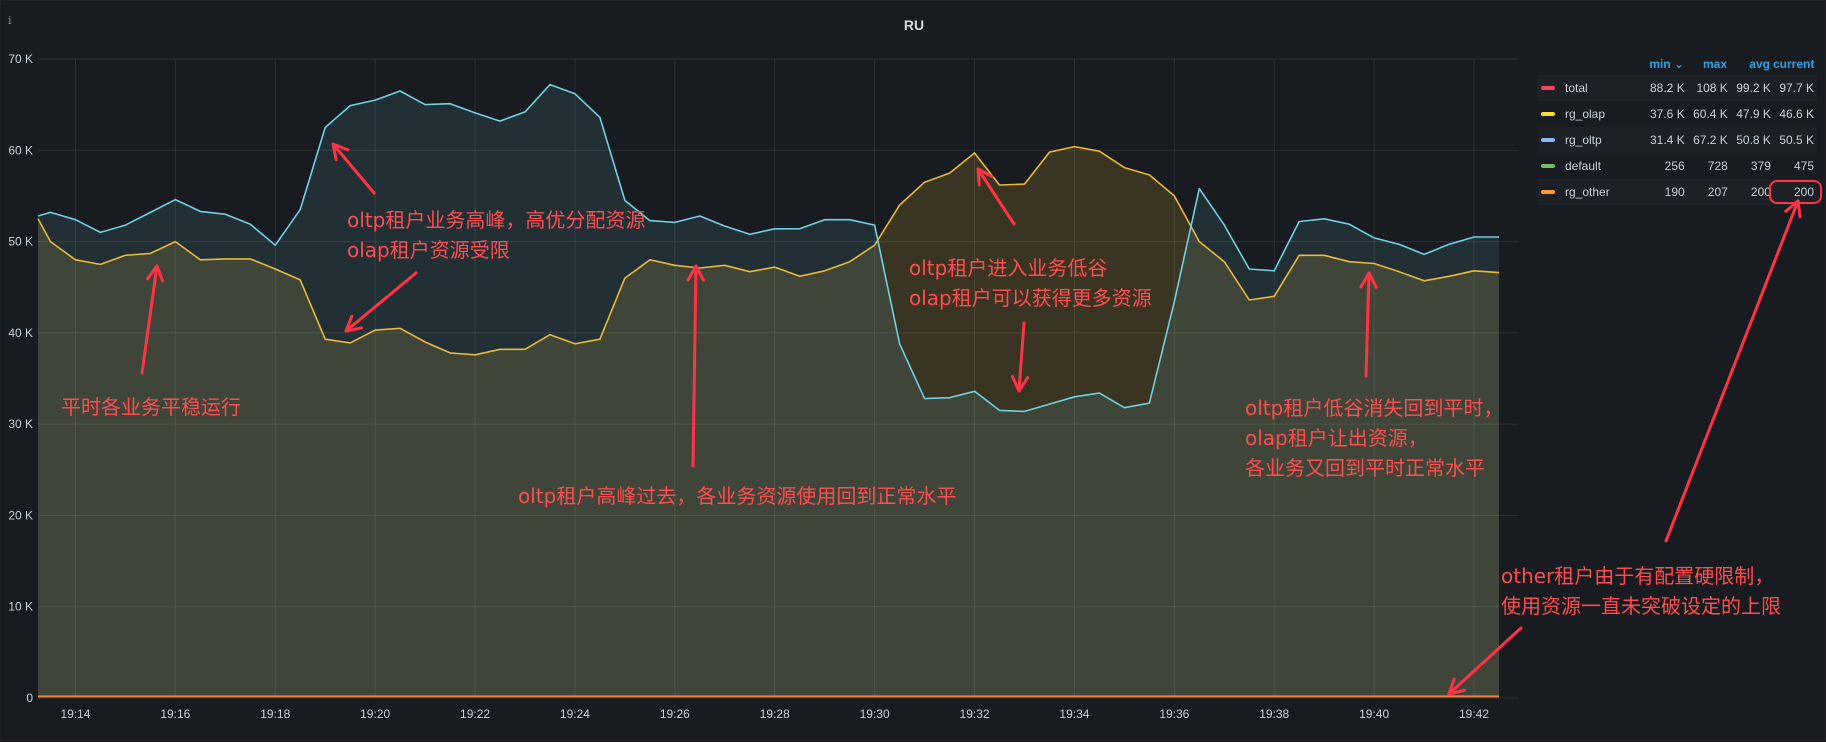 Image resolution: width=1826 pixels, height=742 pixels. Describe the element at coordinates (1583, 140) in the screenshot. I see `legend-series-name: rg_oltp` at that location.